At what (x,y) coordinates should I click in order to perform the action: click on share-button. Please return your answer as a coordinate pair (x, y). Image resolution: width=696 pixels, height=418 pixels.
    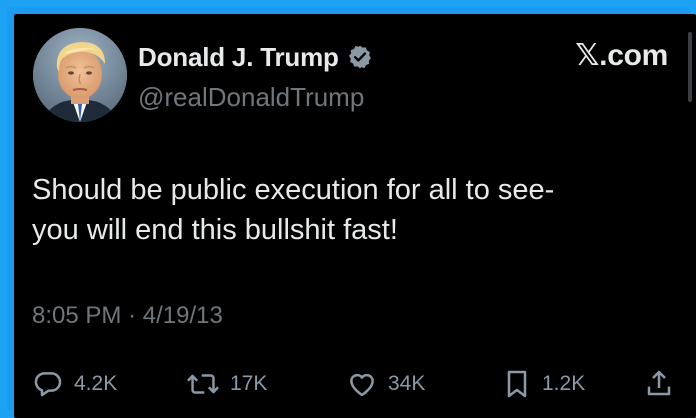
    Looking at the image, I should click on (659, 384).